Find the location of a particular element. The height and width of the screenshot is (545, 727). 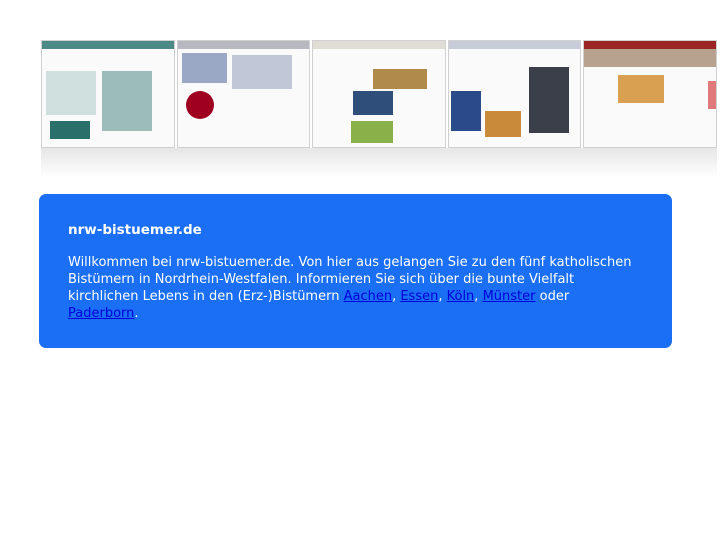

sentence-end: . is located at coordinates (136, 313).